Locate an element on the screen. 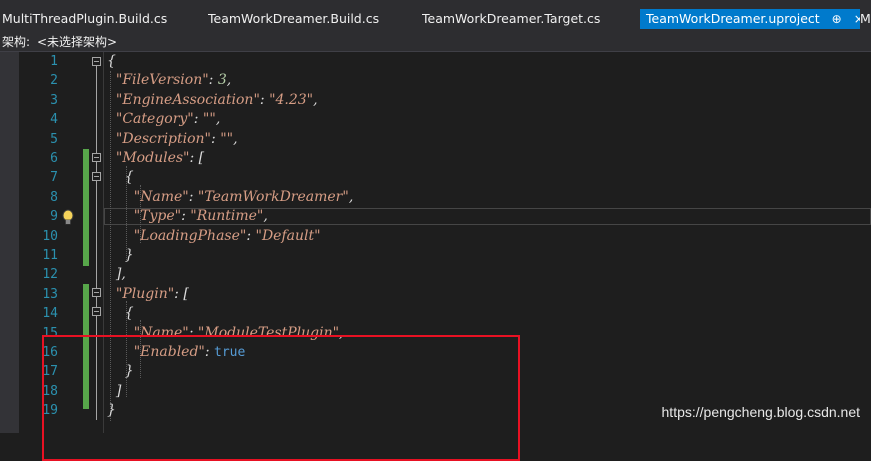  code-line: 10 "LoadingPhase": "Default" is located at coordinates (435, 236).